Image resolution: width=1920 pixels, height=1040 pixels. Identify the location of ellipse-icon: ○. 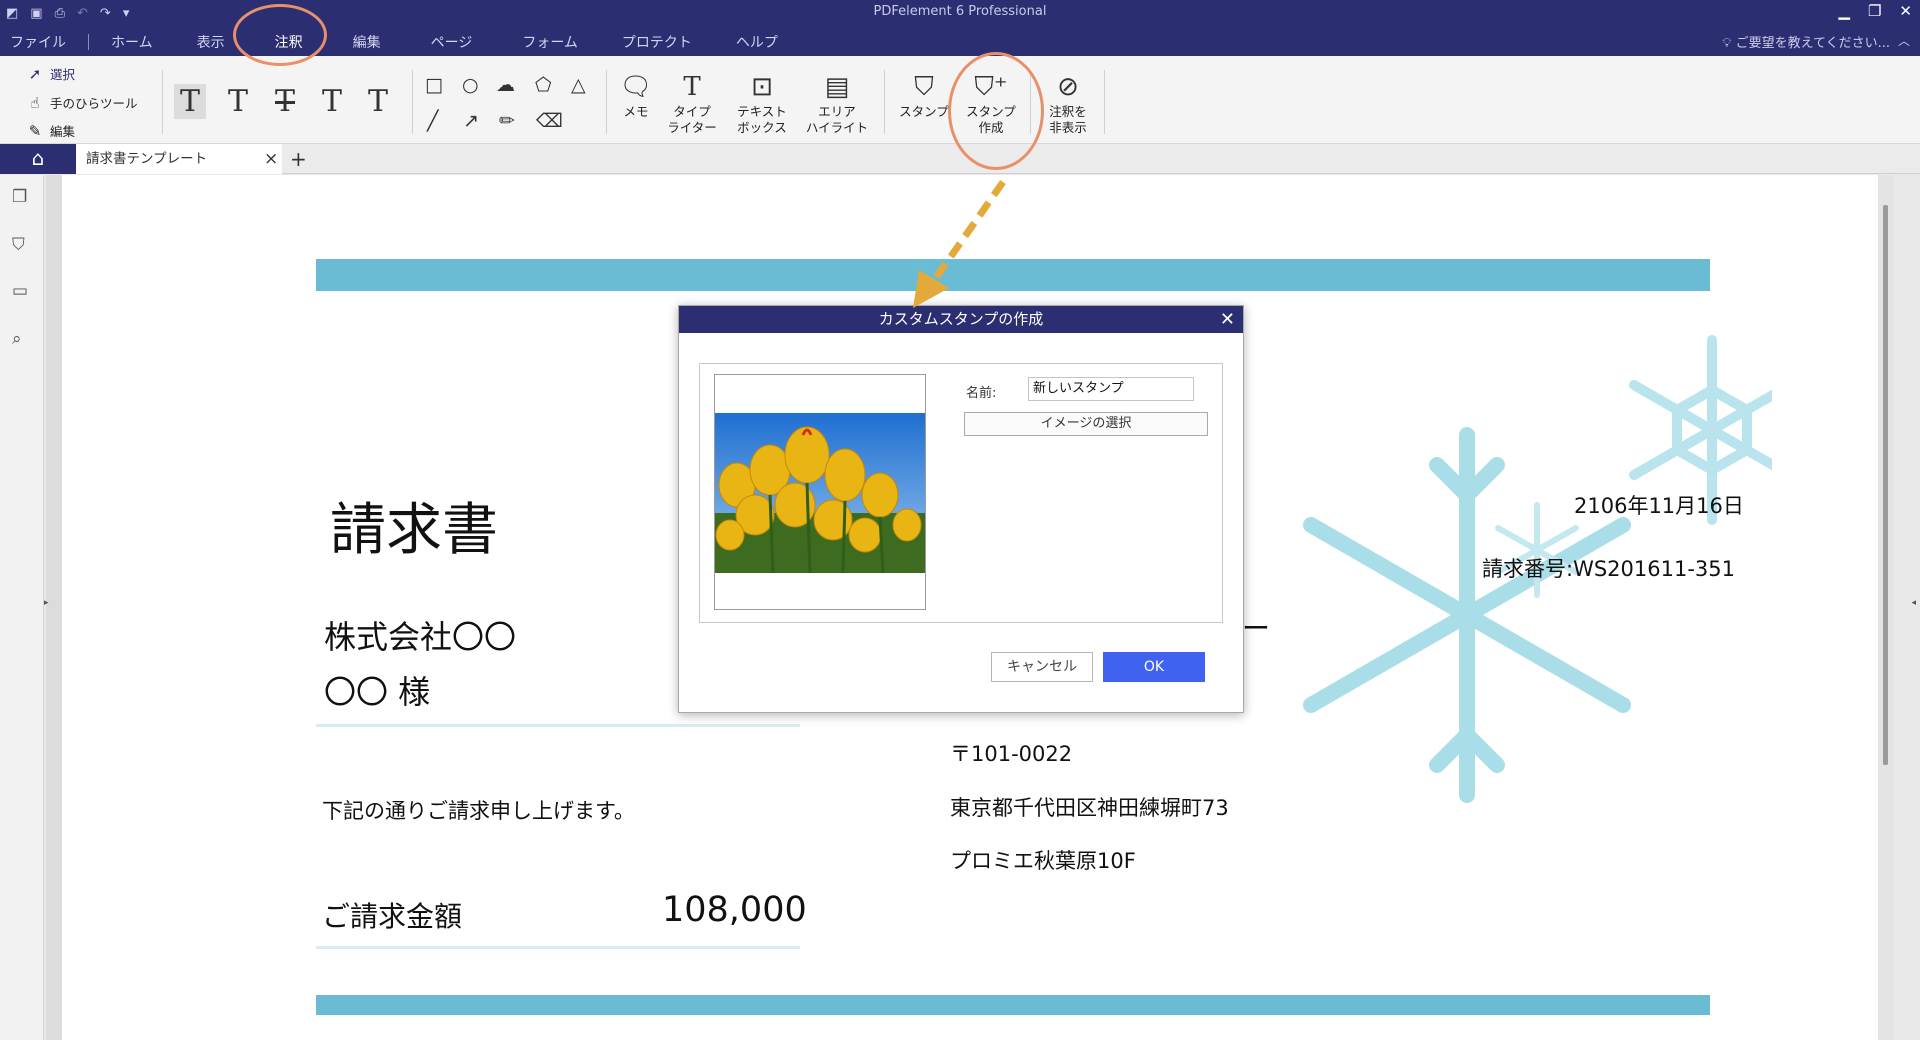
(470, 85).